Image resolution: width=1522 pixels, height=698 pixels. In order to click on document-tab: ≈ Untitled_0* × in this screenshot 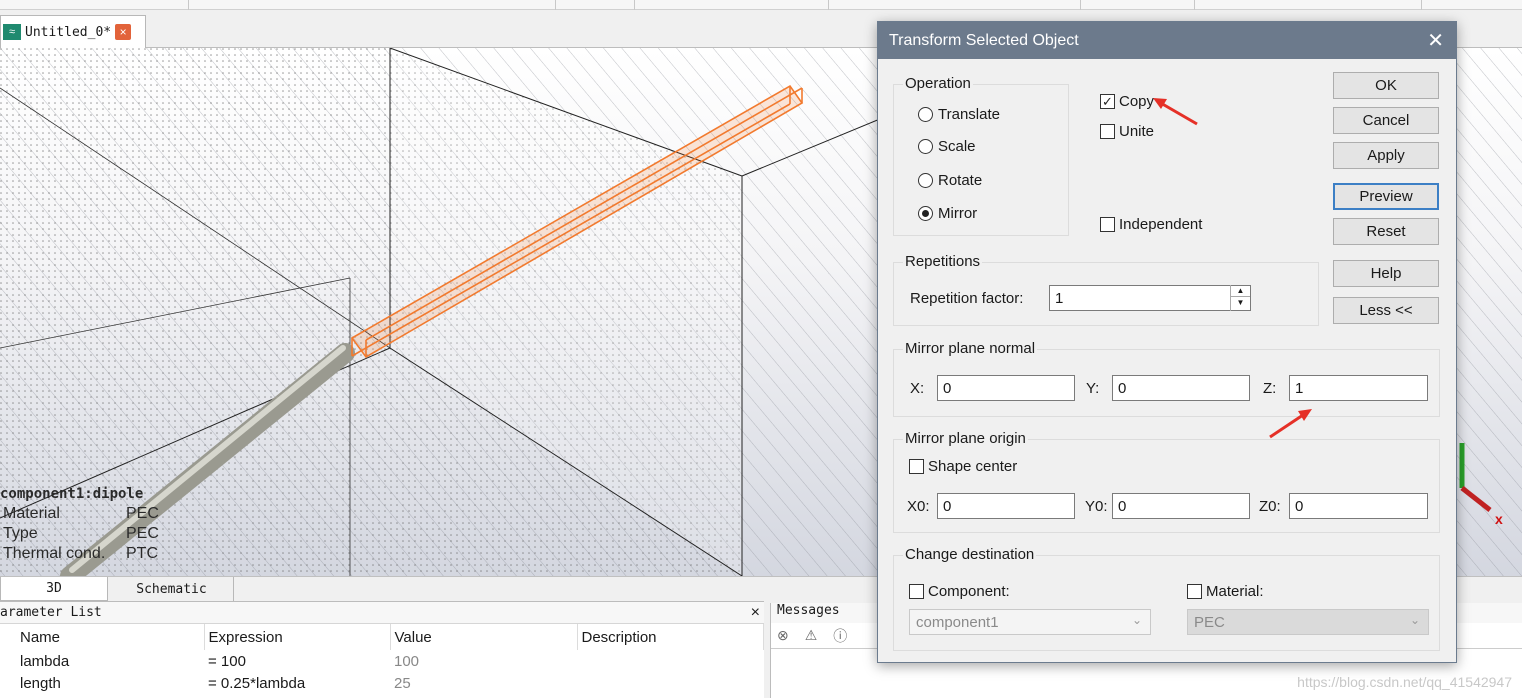, I will do `click(73, 31)`.